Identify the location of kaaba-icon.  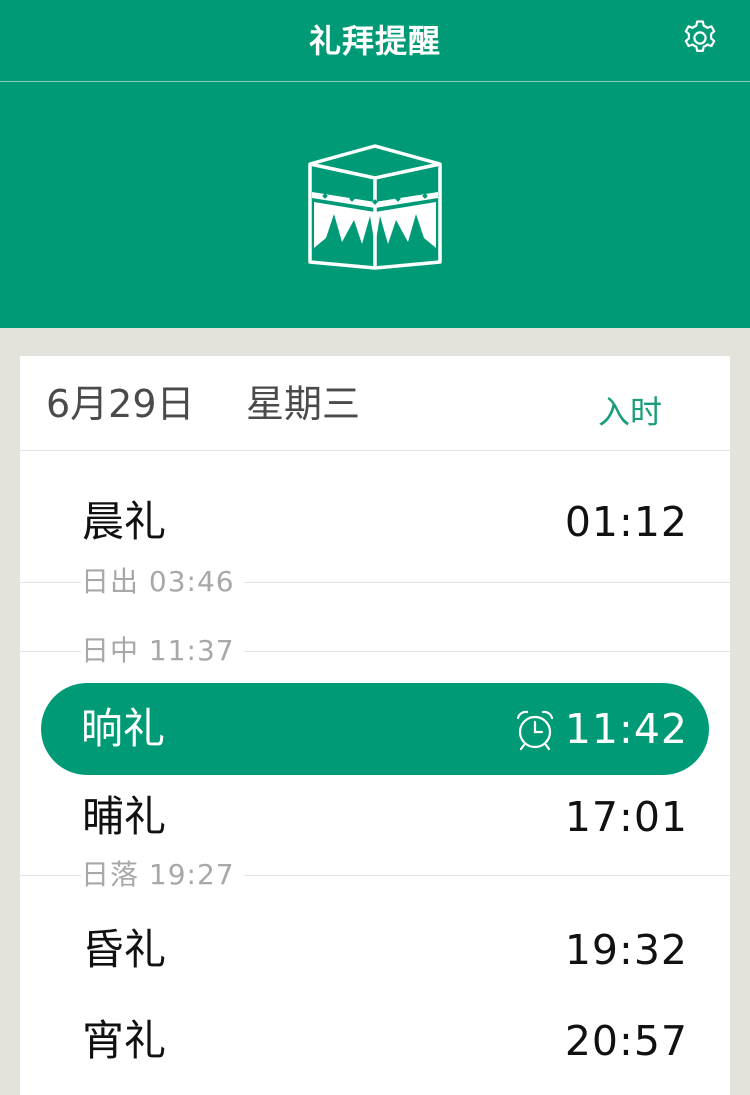
(375, 207).